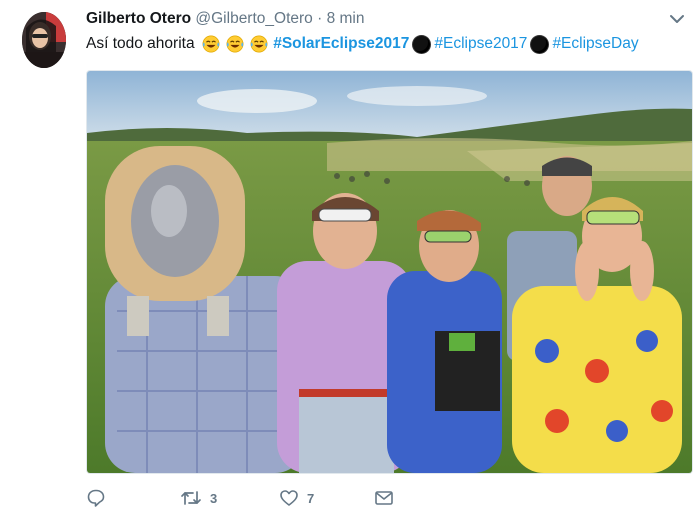 Image resolution: width=700 pixels, height=517 pixels. I want to click on direct-message-button, so click(384, 498).